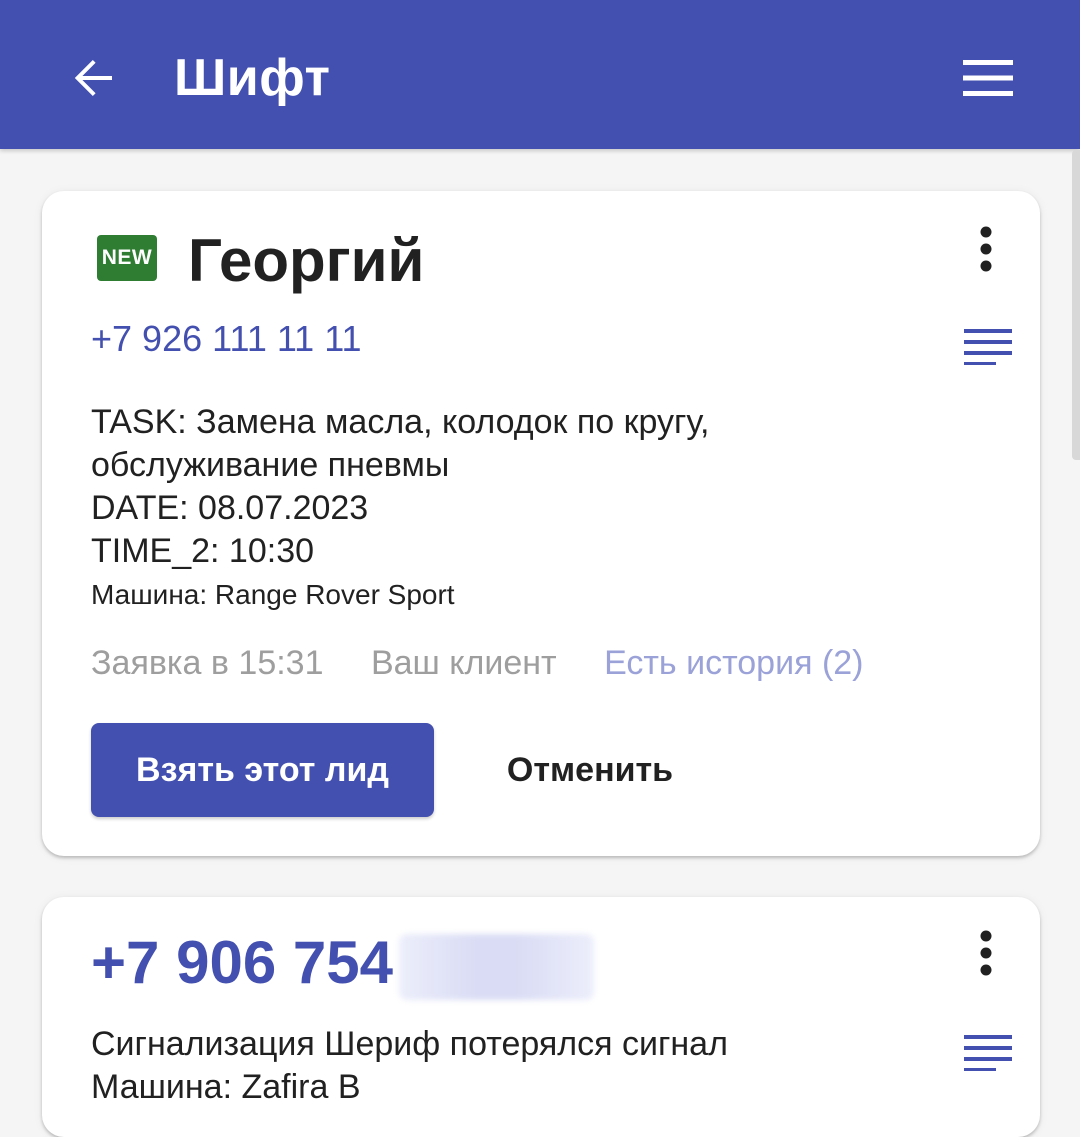 This screenshot has height=1137, width=1080. I want to click on history-link: Есть история (2), so click(733, 663).